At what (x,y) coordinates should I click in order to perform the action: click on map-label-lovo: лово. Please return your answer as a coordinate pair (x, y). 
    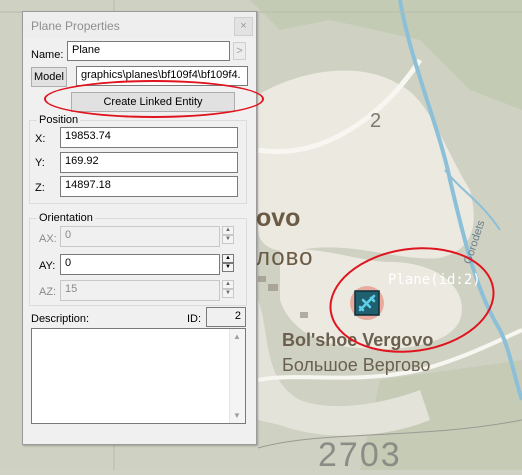
    Looking at the image, I should click on (285, 257).